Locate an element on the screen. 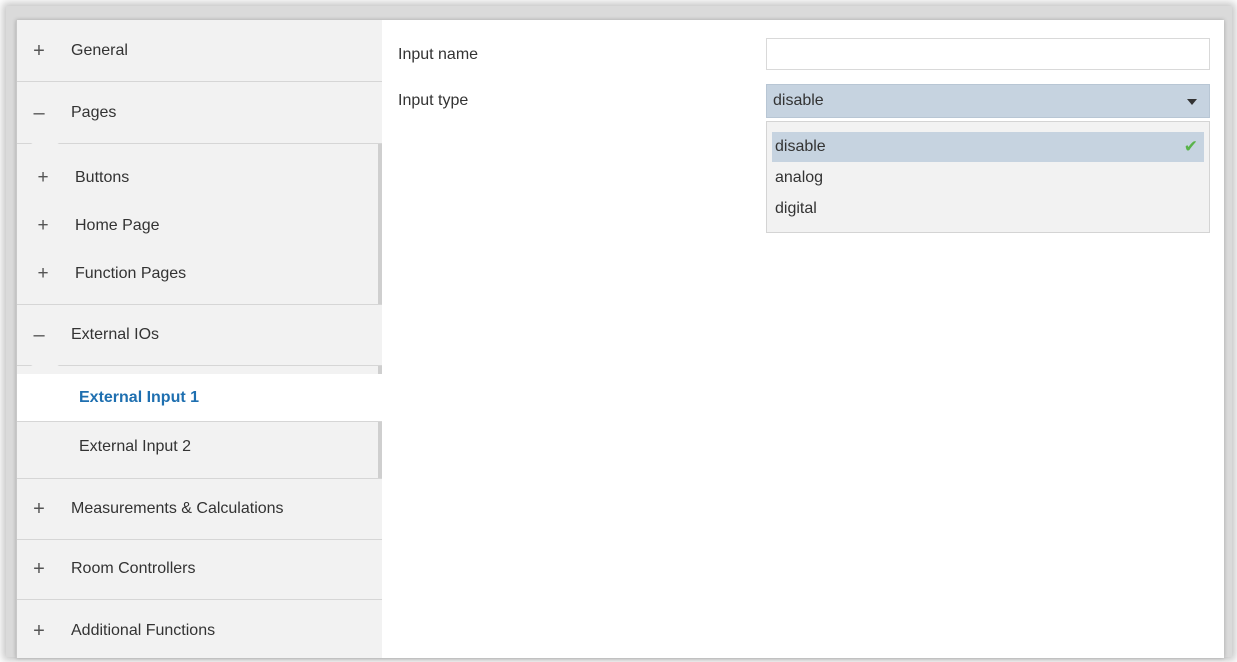  option-label: digital is located at coordinates (796, 208).